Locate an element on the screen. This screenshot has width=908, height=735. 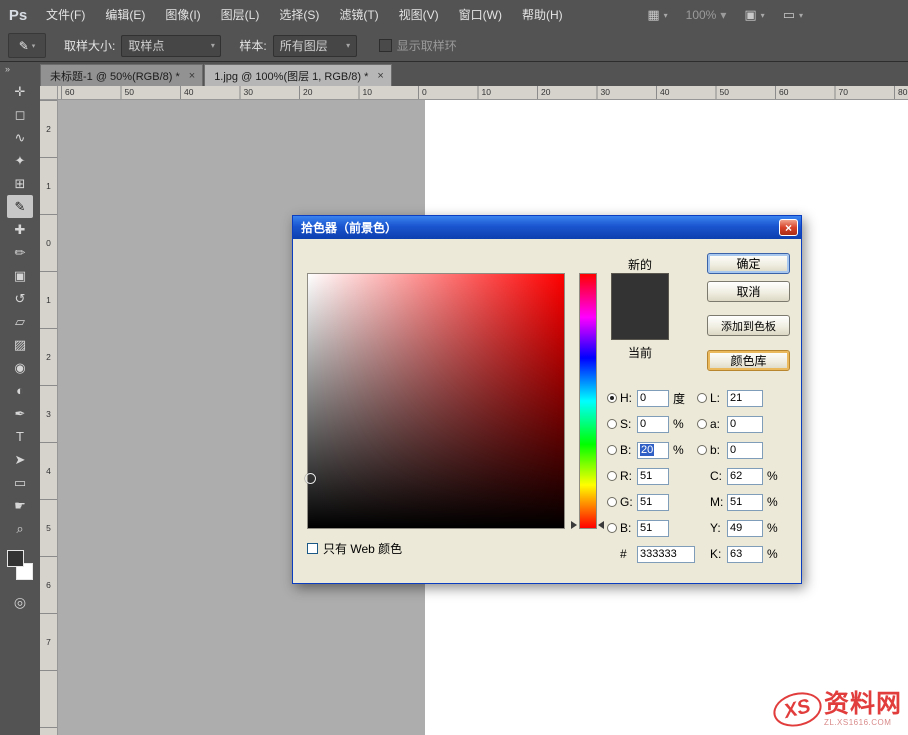
ruler-label: 70 is located at coordinates (843, 92).